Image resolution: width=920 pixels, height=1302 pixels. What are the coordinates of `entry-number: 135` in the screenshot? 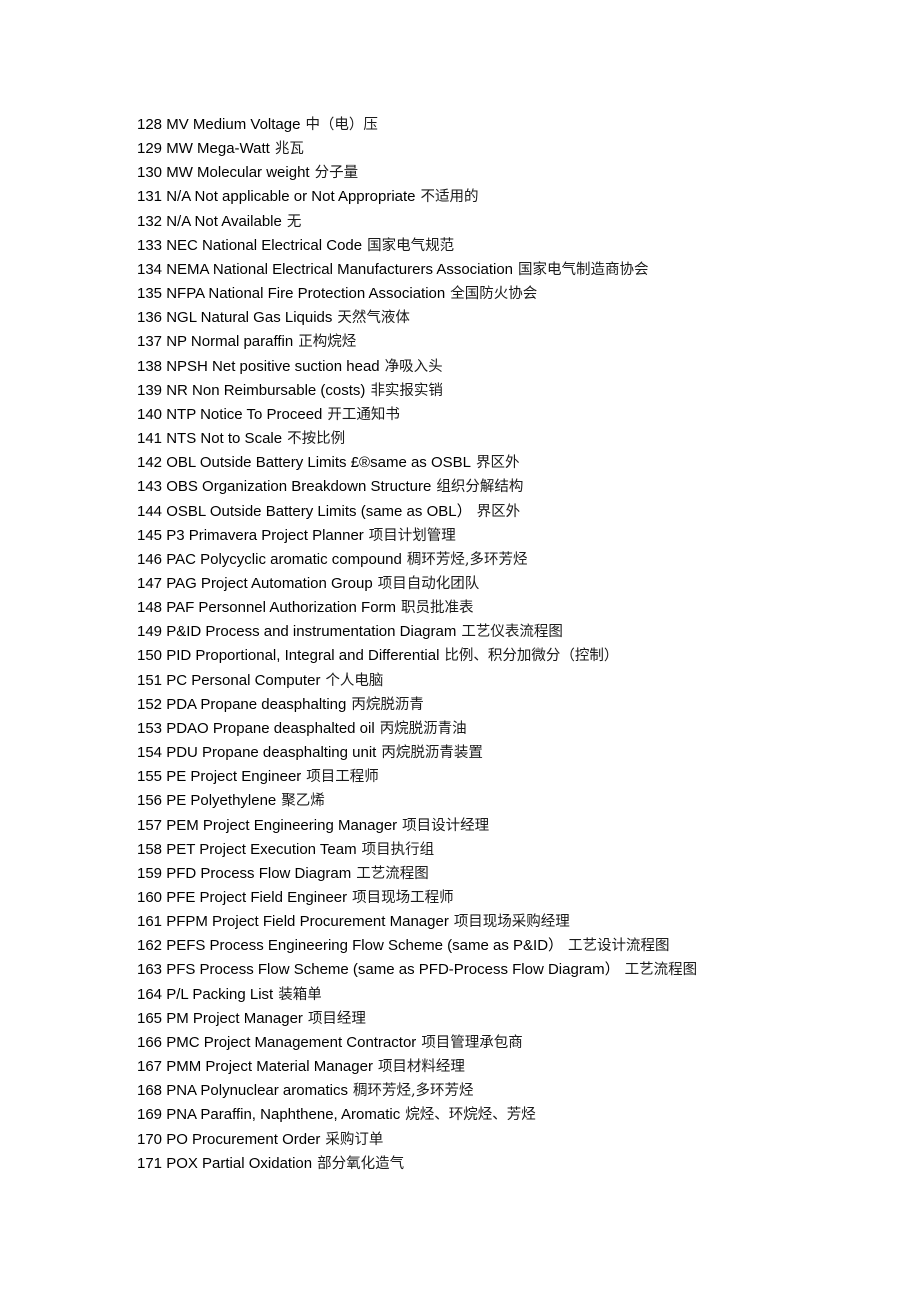 It's located at (150, 294).